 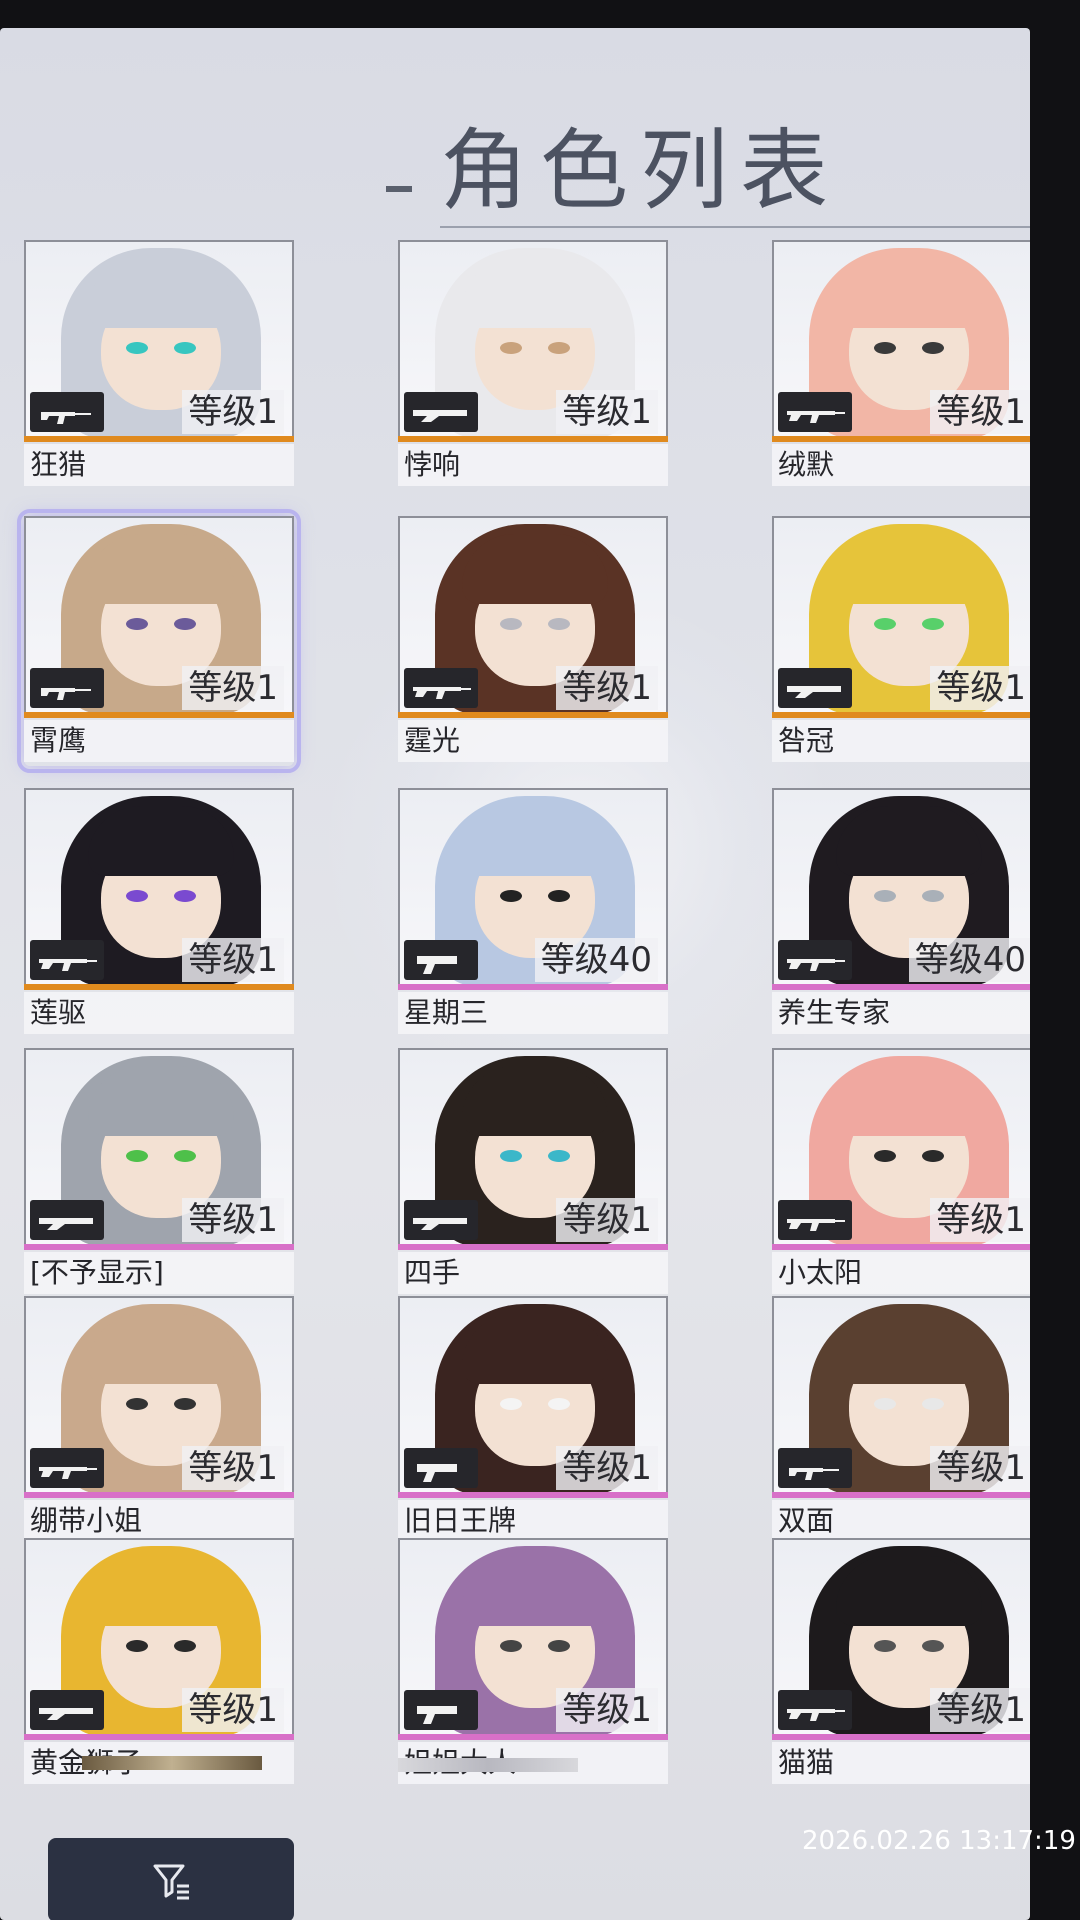 What do you see at coordinates (159, 1663) in the screenshot?
I see `character-card: 等级1 黄金狮子` at bounding box center [159, 1663].